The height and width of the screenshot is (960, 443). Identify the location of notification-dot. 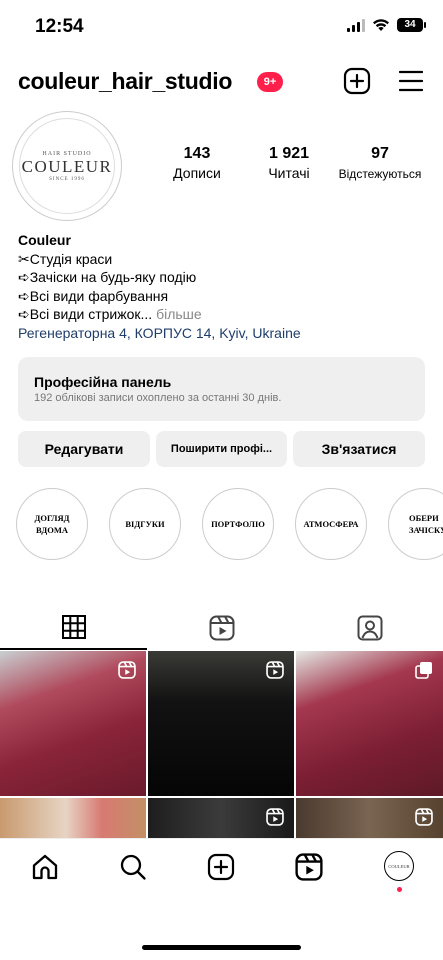
(399, 889).